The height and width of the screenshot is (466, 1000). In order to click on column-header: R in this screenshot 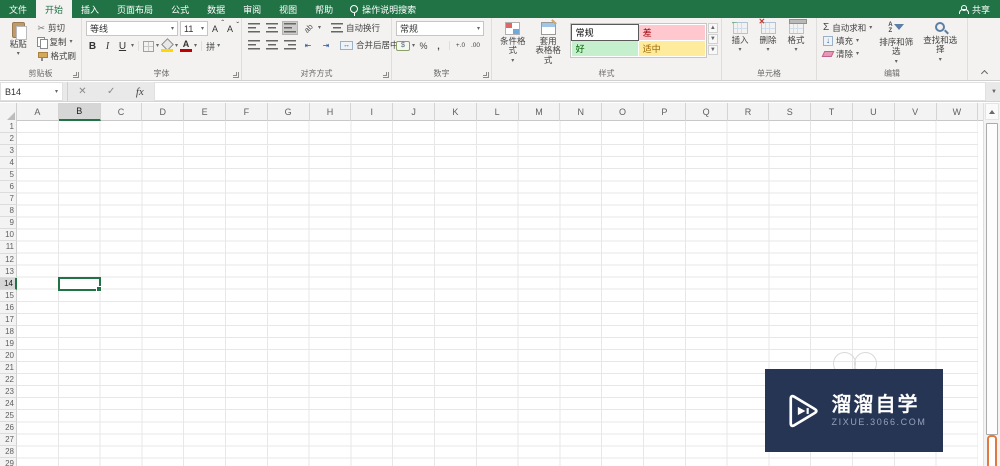, I will do `click(749, 112)`.